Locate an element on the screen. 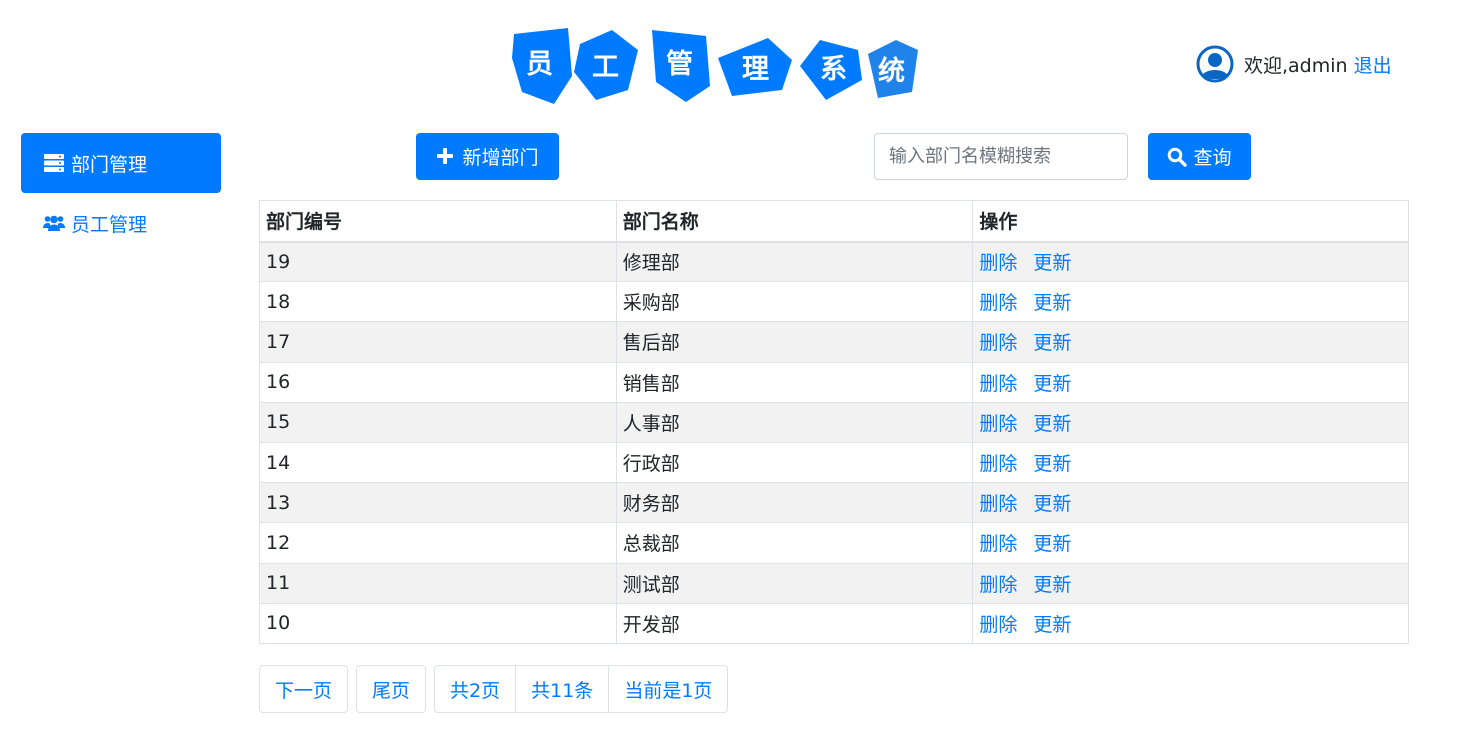 Image resolution: width=1462 pixels, height=739 pixels. table-row: 13 财务部 删除 更新 is located at coordinates (834, 503).